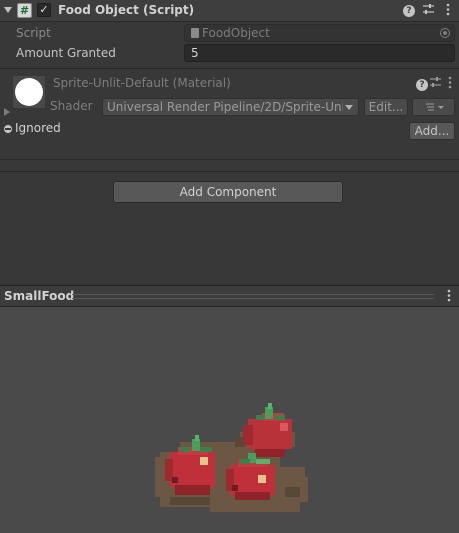 This screenshot has width=459, height=533. Describe the element at coordinates (229, 11) in the screenshot. I see `component-header: # ✓ Food Object (Script) ?` at that location.